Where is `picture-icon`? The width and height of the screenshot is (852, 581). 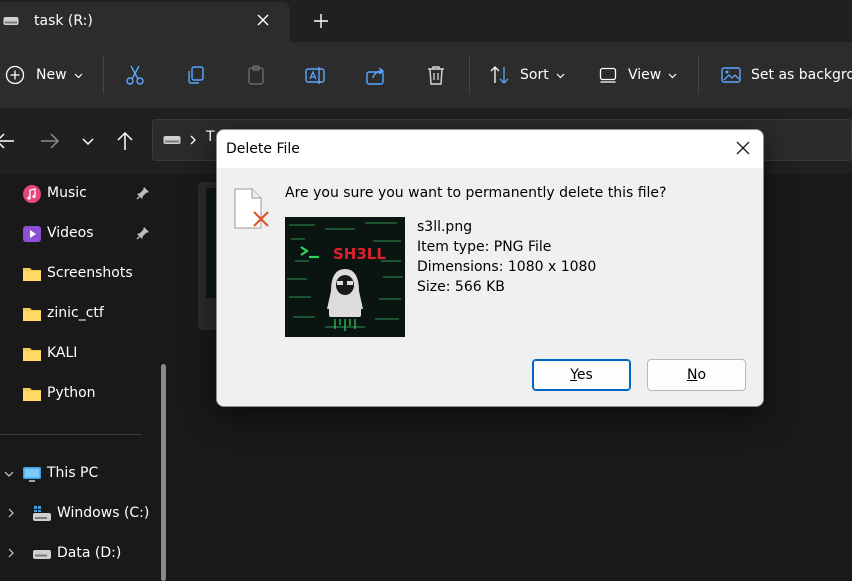 picture-icon is located at coordinates (731, 75).